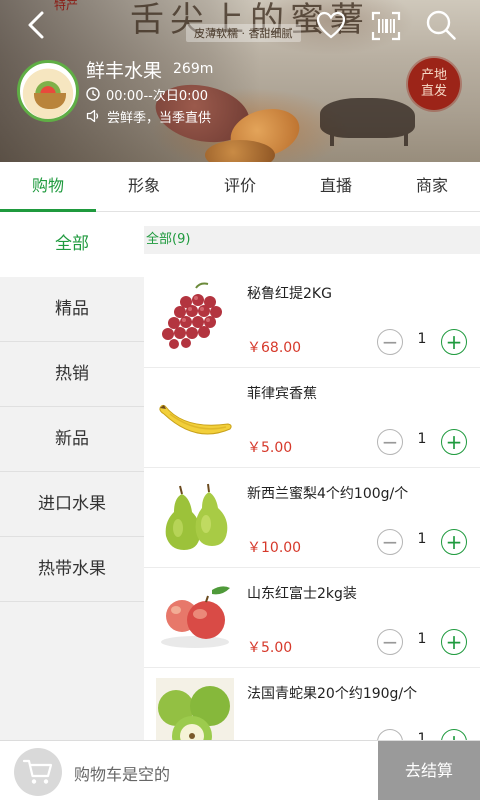 The height and width of the screenshot is (800, 480). Describe the element at coordinates (240, 770) in the screenshot. I see `cart-bar: 购物车是空的 去结算` at that location.